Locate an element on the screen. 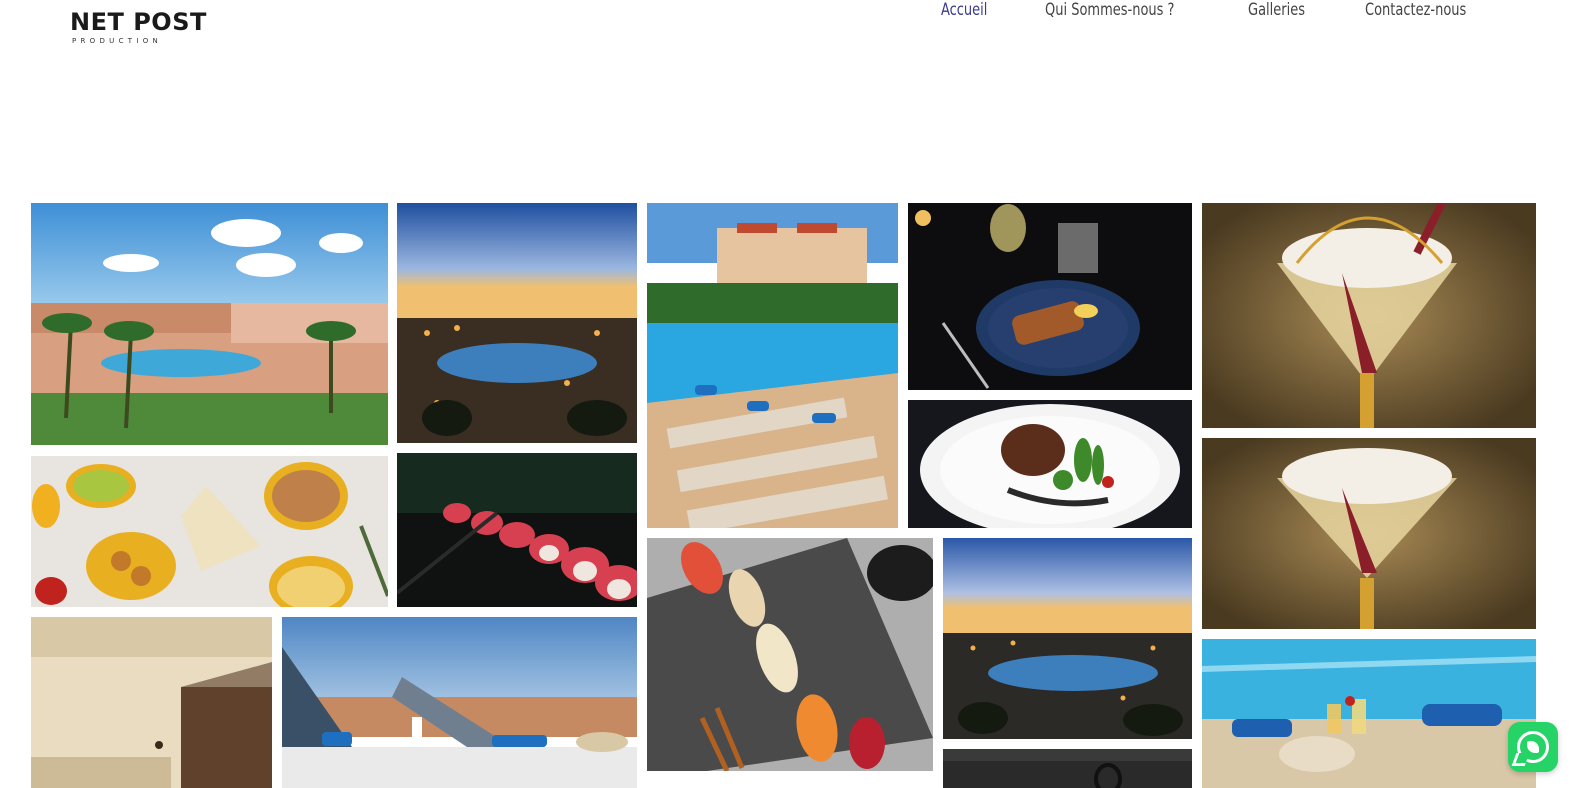 This screenshot has height=788, width=1582. photo-plated-dish-dark is located at coordinates (1050, 296).